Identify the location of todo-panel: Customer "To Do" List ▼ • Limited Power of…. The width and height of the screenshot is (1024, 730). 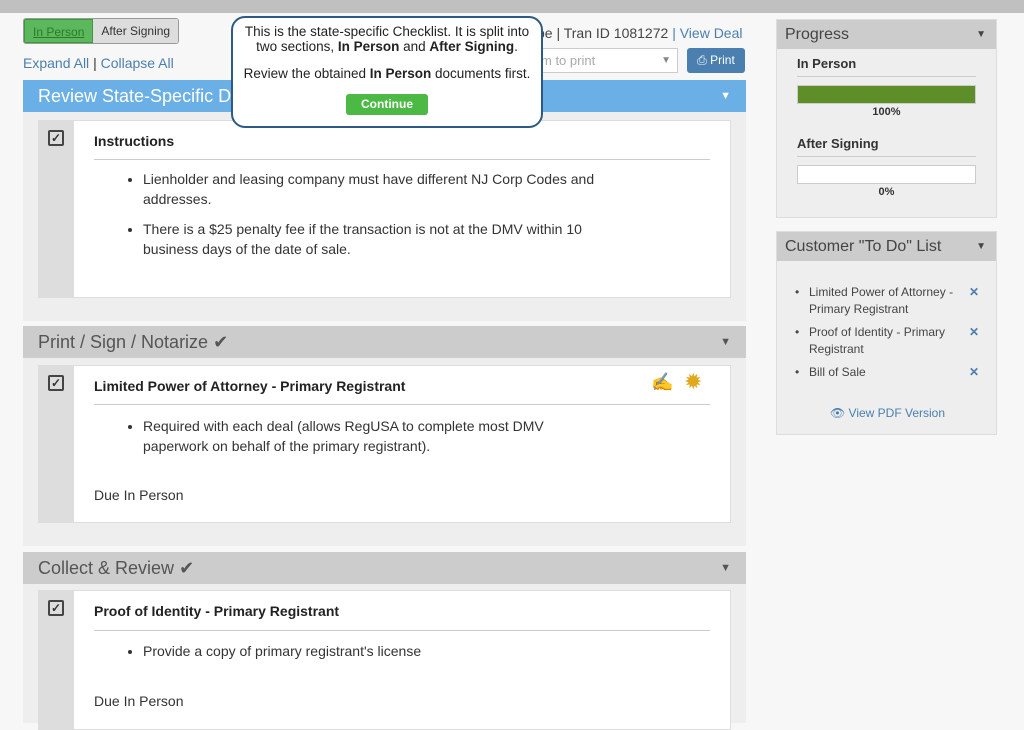
(886, 333).